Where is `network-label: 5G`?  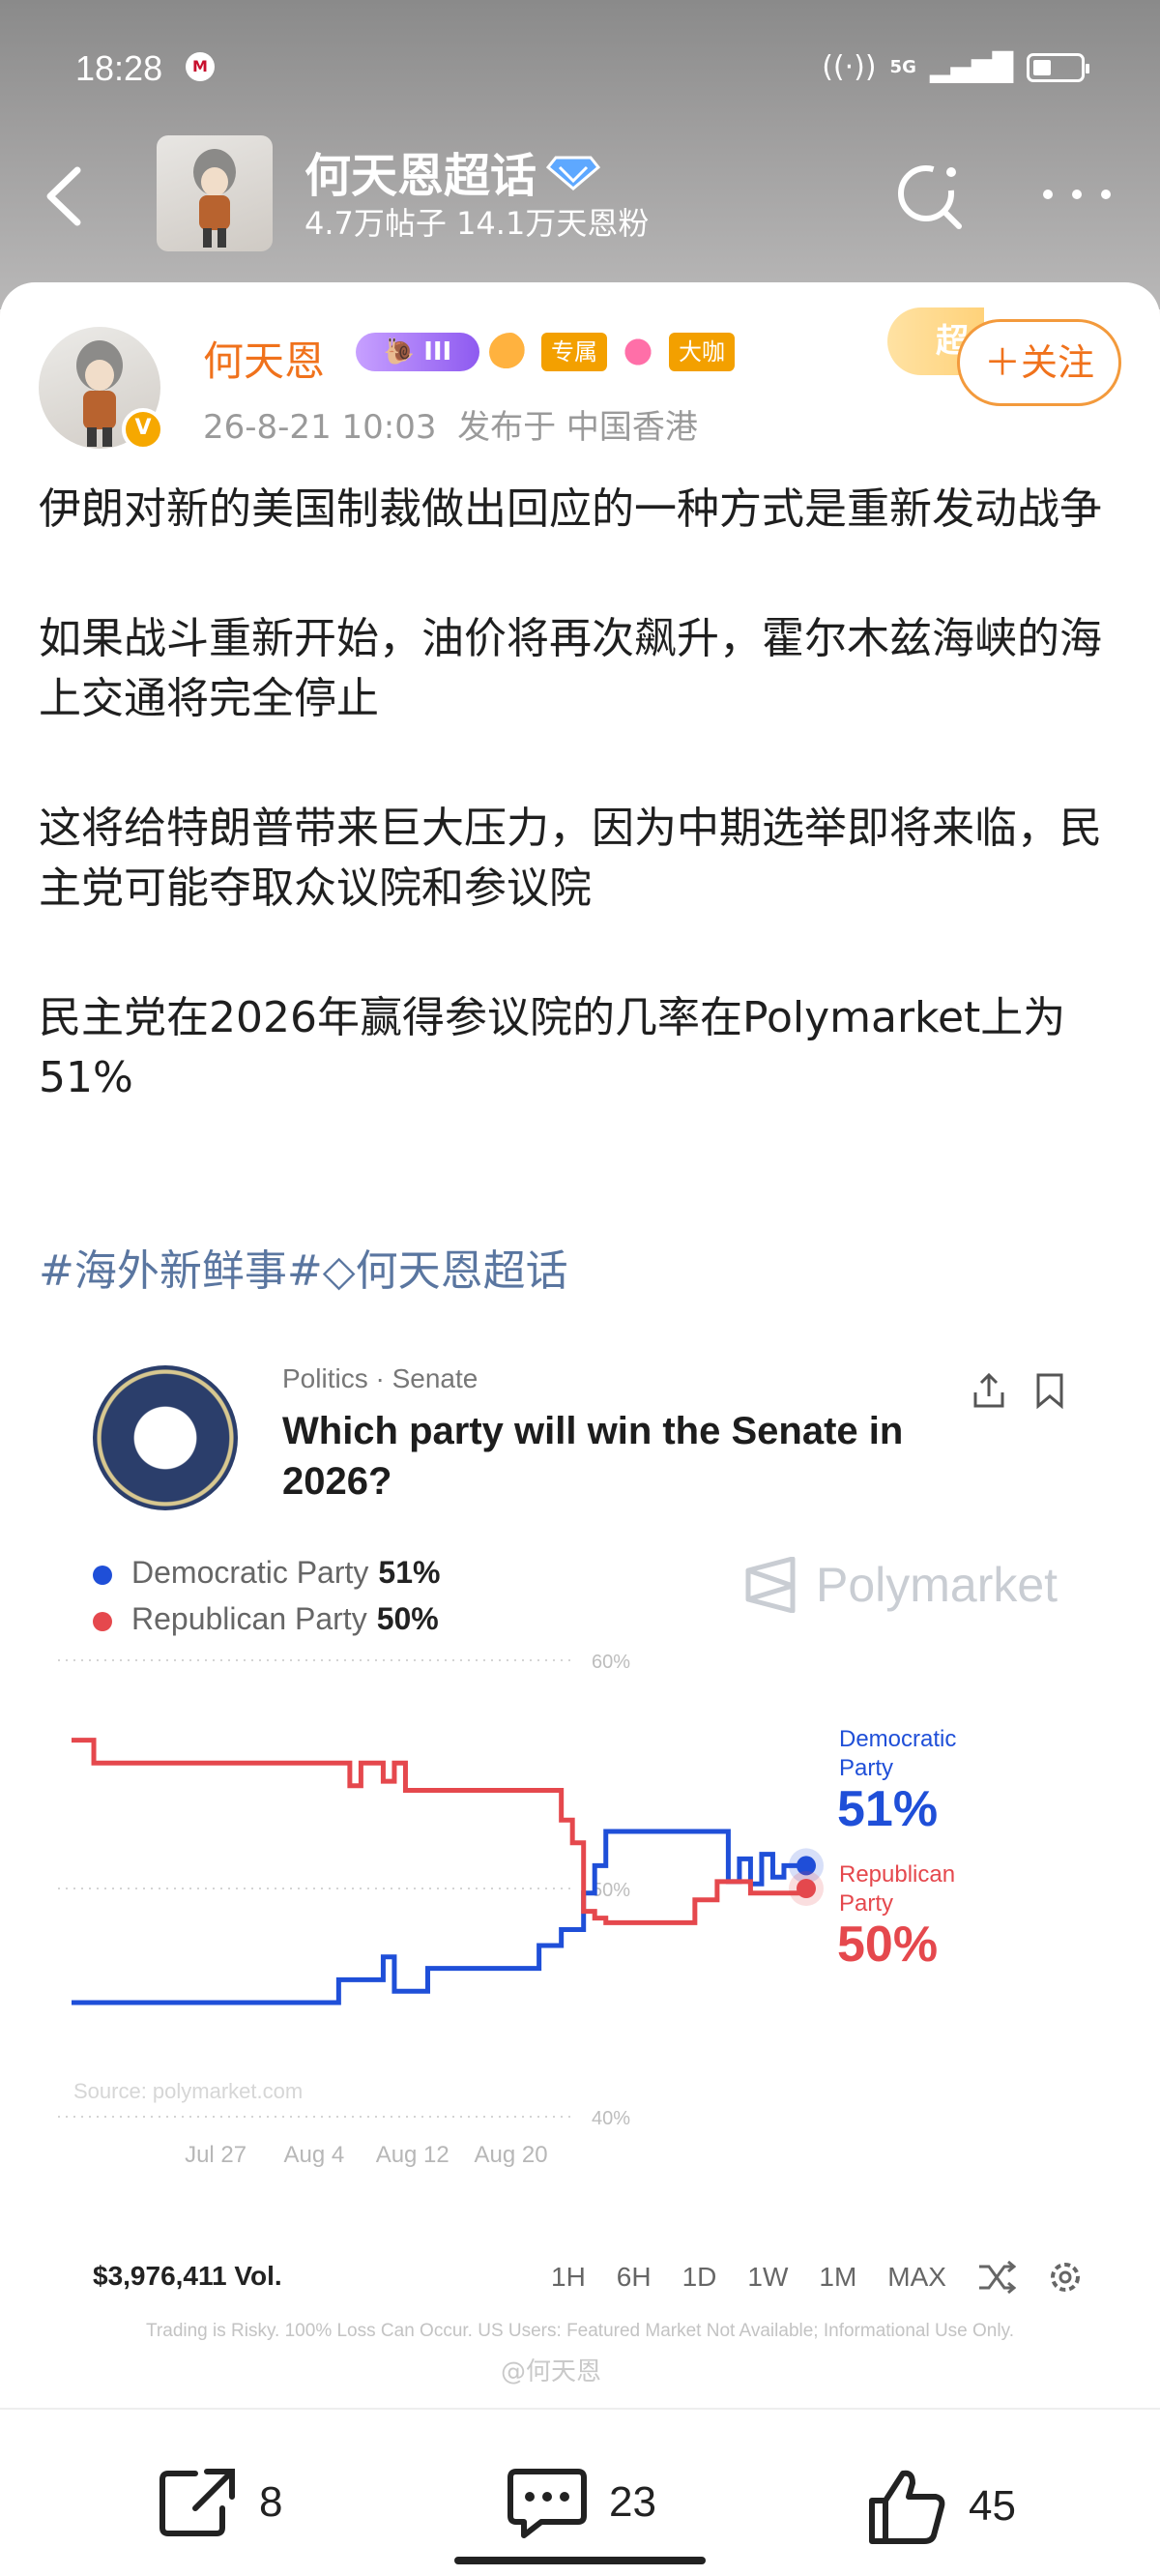 network-label: 5G is located at coordinates (902, 67).